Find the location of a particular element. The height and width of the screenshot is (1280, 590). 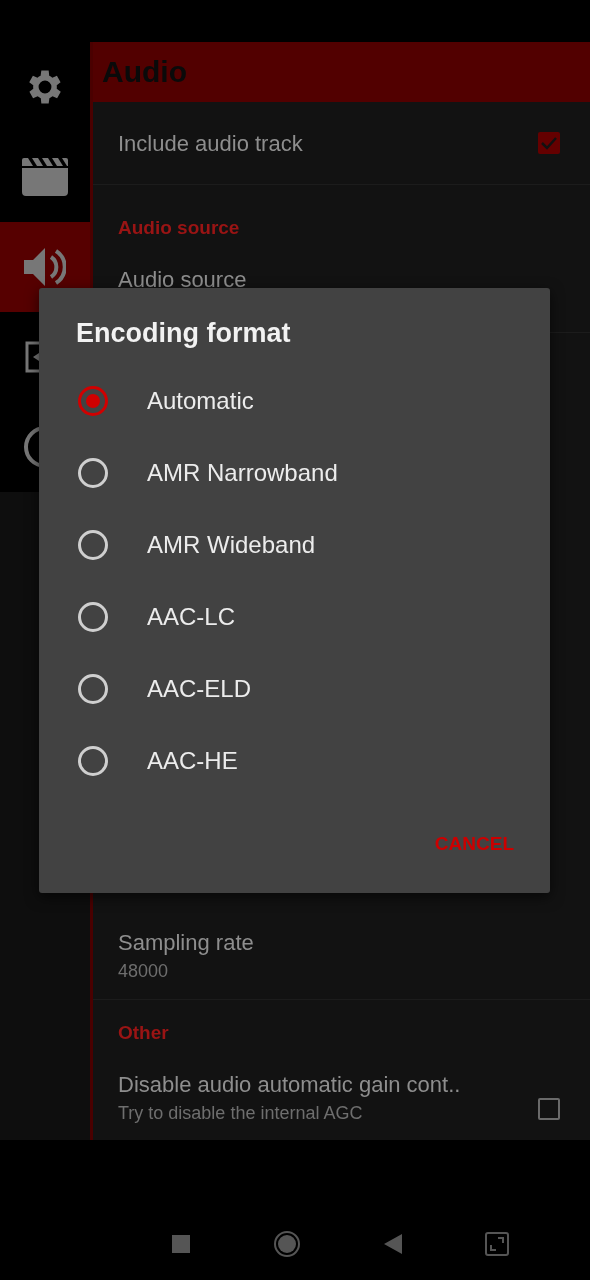

radio-option: Automatic is located at coordinates (294, 401).